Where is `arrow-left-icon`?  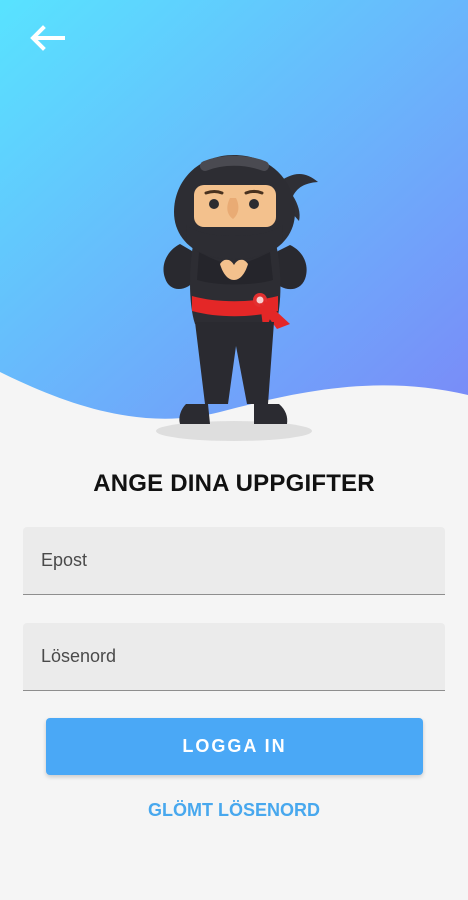 arrow-left-icon is located at coordinates (47, 40).